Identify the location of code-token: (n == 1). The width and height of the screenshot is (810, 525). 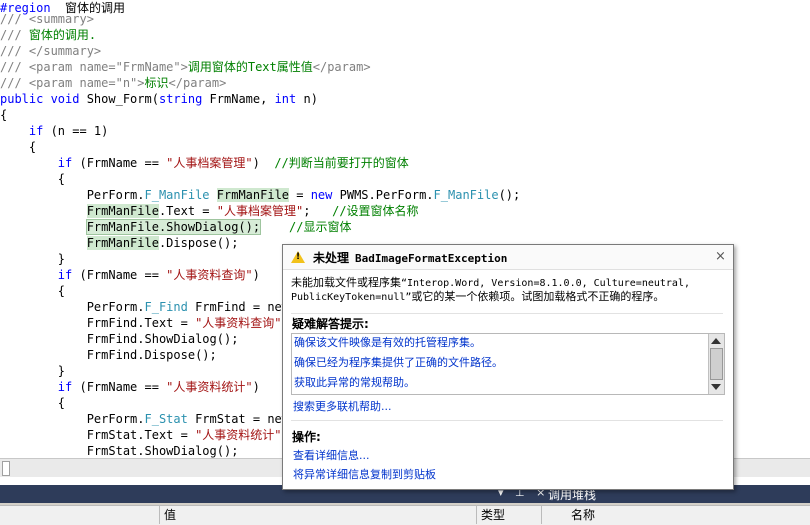
(76, 131).